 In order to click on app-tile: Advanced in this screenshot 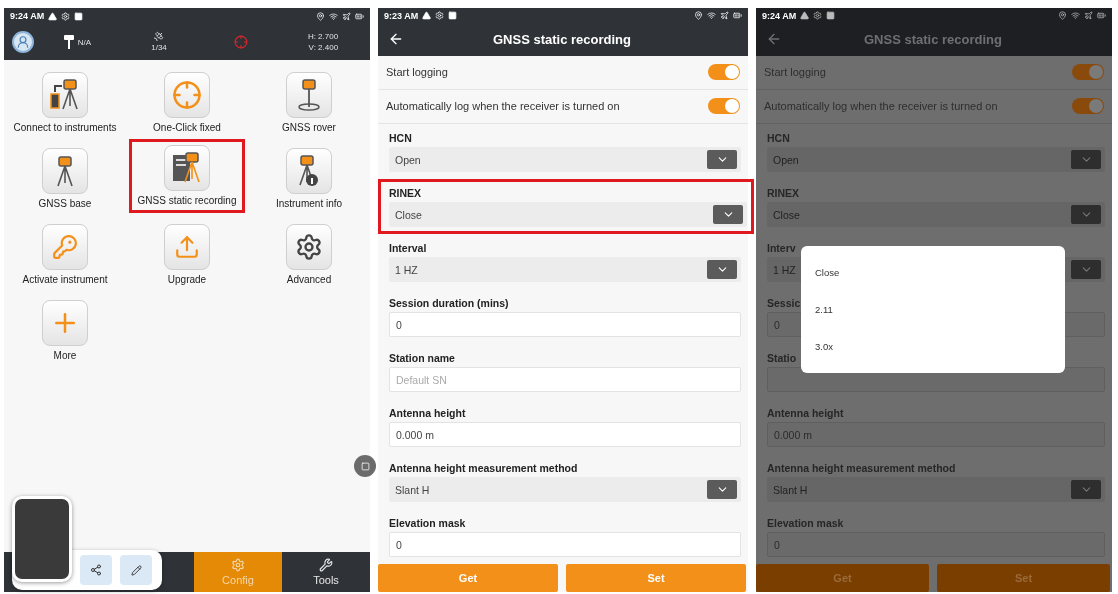, I will do `click(309, 255)`.